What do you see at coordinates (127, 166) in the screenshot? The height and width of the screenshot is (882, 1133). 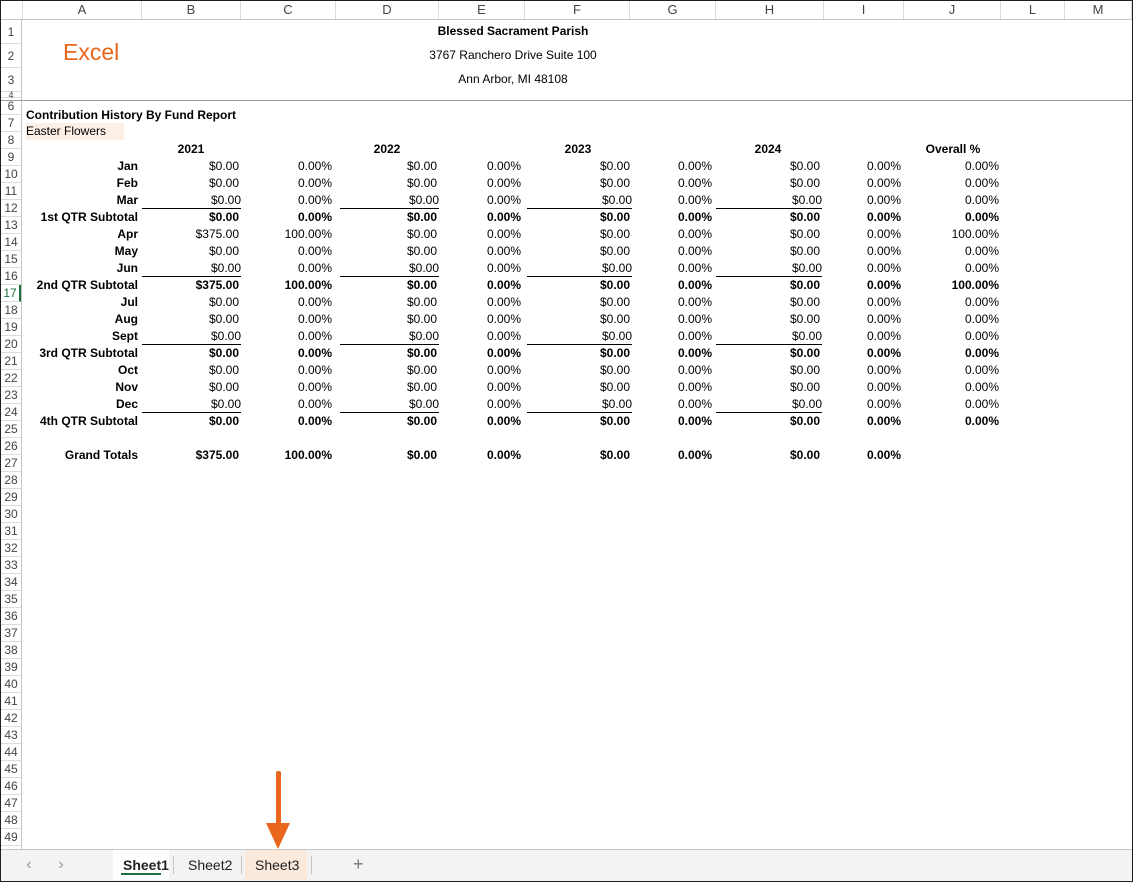 I see `row-label: Jan` at bounding box center [127, 166].